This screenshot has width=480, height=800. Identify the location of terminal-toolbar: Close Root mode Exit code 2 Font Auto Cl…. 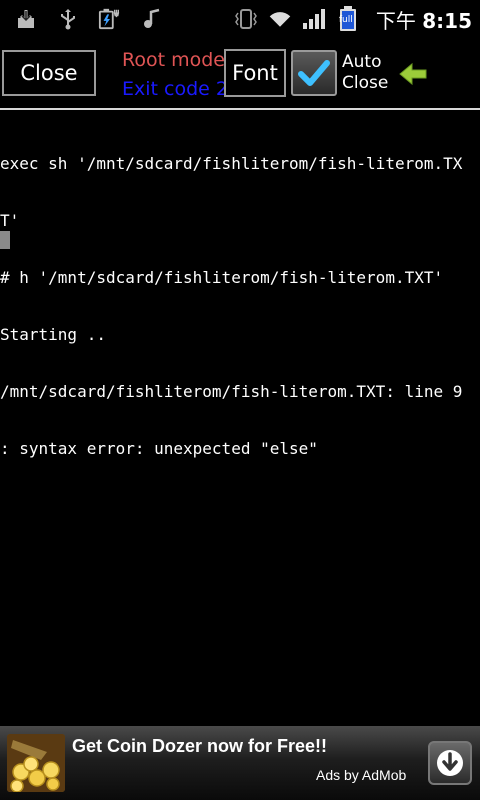
(240, 74).